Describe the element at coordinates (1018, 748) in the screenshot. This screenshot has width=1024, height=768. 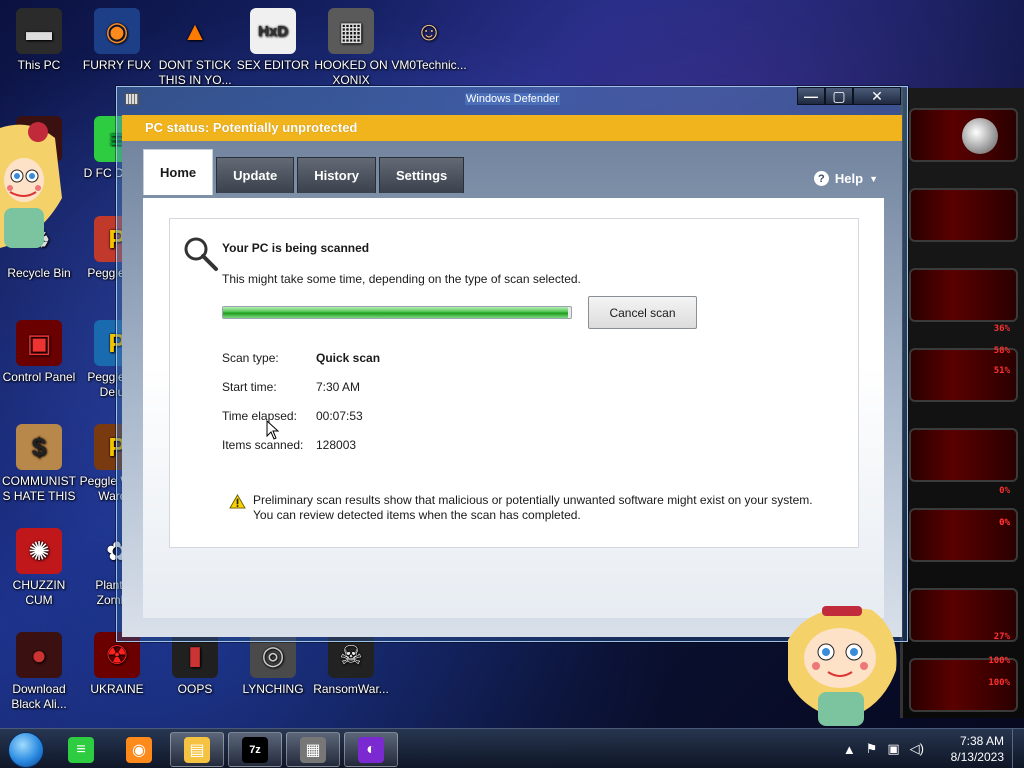
I see `show-desktop-button` at that location.